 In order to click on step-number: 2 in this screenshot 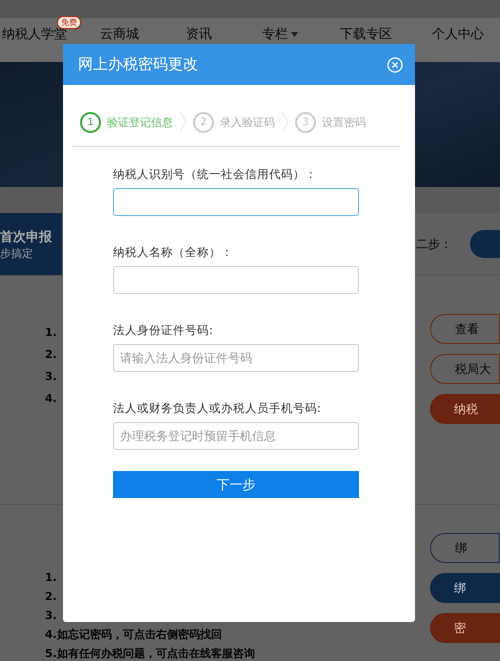, I will do `click(203, 122)`.